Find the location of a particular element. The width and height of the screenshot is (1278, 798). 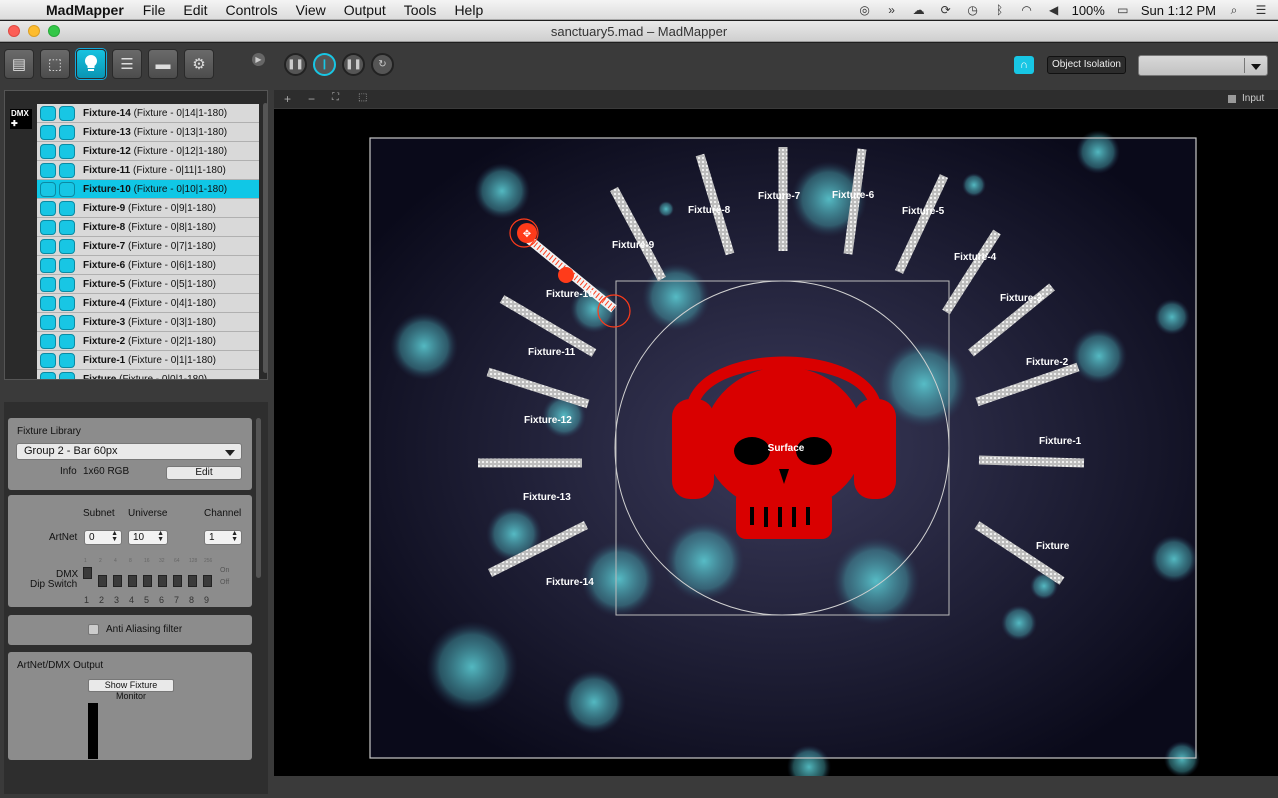

fit-view-icon: ⛶ is located at coordinates (335, 97).